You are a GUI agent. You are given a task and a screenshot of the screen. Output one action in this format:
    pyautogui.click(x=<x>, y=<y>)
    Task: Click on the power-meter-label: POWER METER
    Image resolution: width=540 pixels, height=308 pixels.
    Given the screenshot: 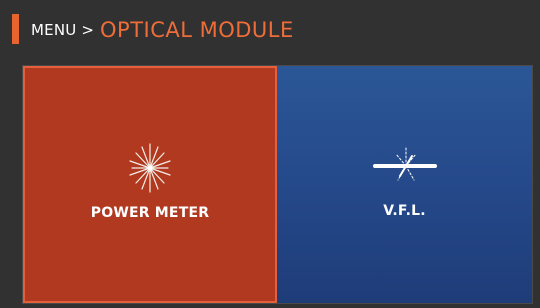 What is the action you would take?
    pyautogui.click(x=150, y=213)
    